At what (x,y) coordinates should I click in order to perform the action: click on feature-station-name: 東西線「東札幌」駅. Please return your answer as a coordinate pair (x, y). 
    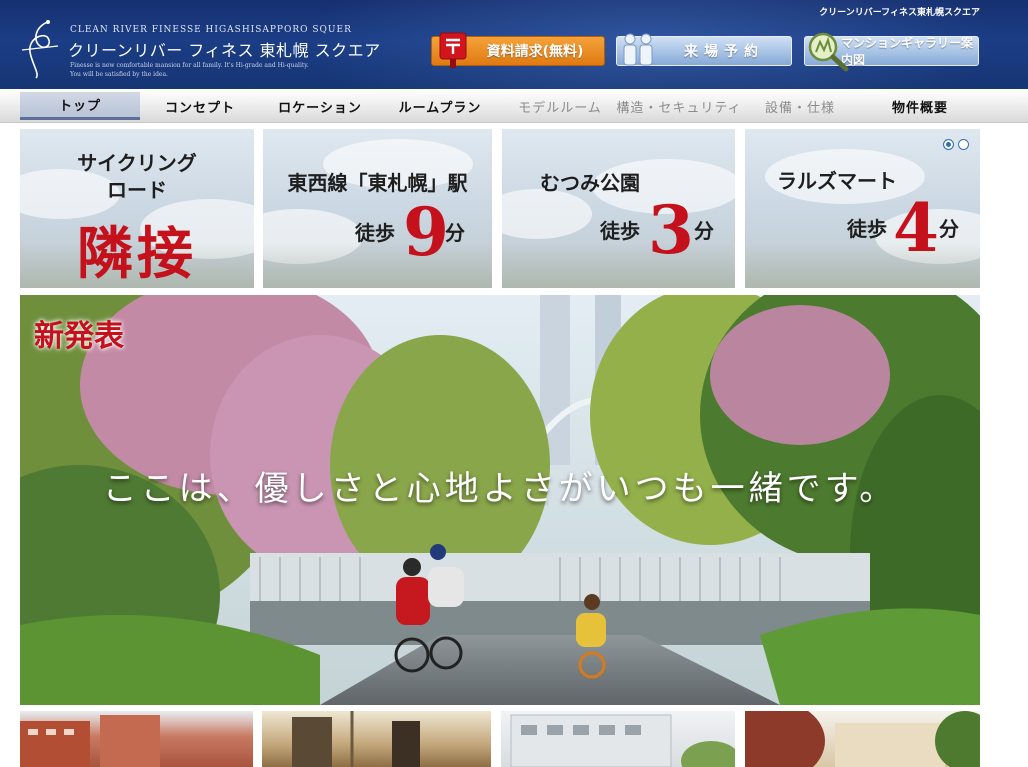
    Looking at the image, I should click on (377, 183).